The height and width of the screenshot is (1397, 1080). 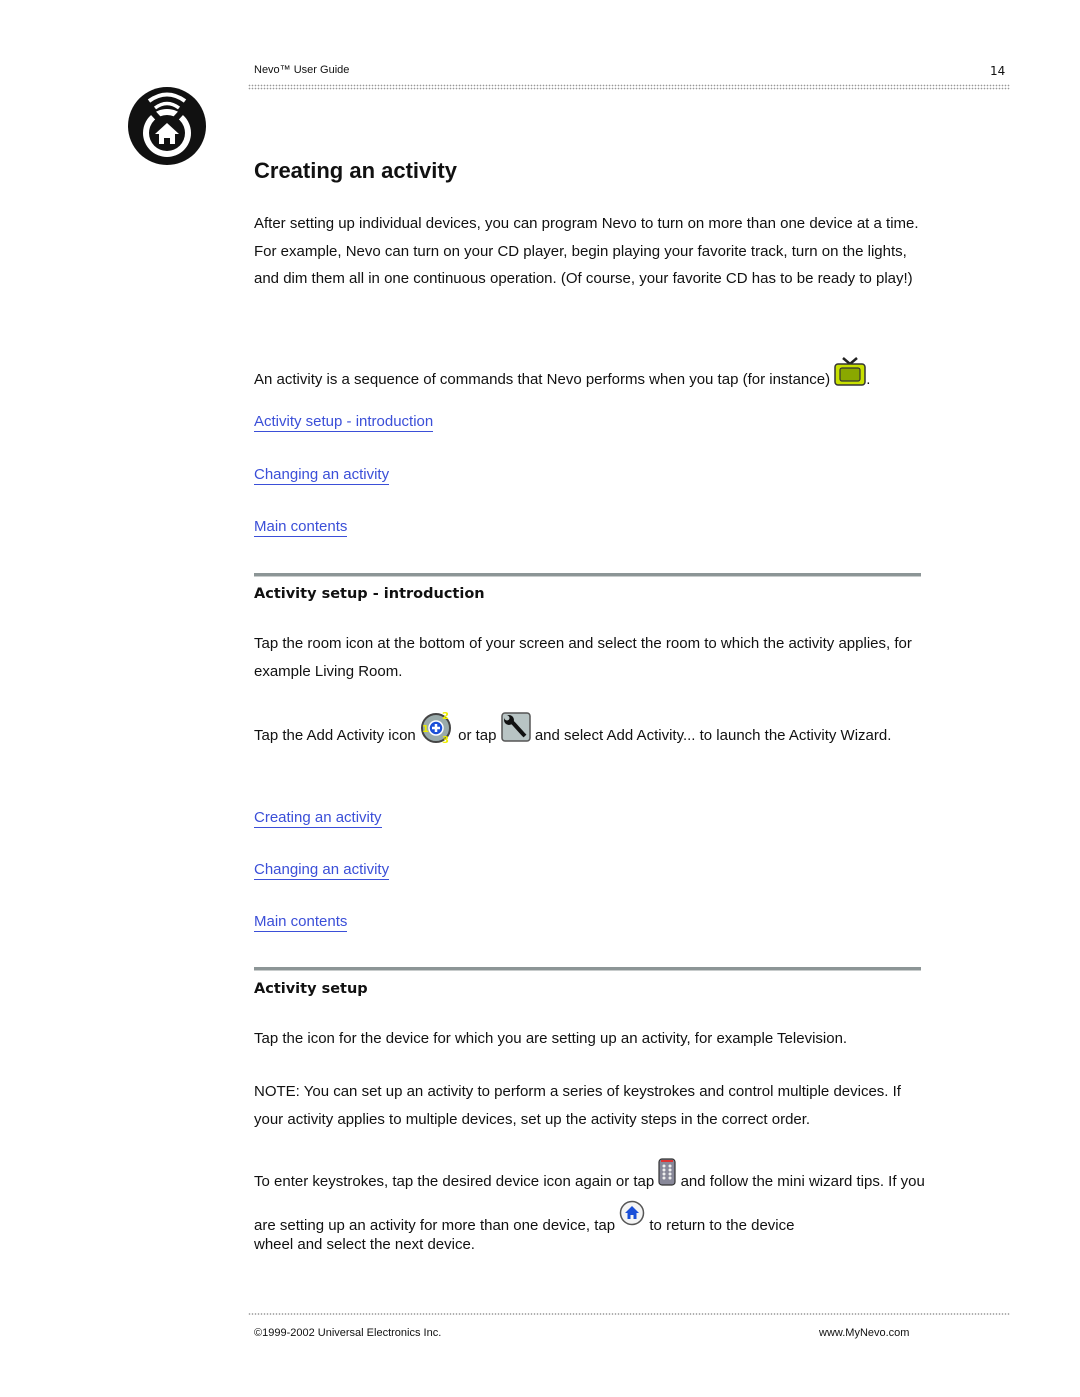 I want to click on wrench-icon, so click(x=515, y=727).